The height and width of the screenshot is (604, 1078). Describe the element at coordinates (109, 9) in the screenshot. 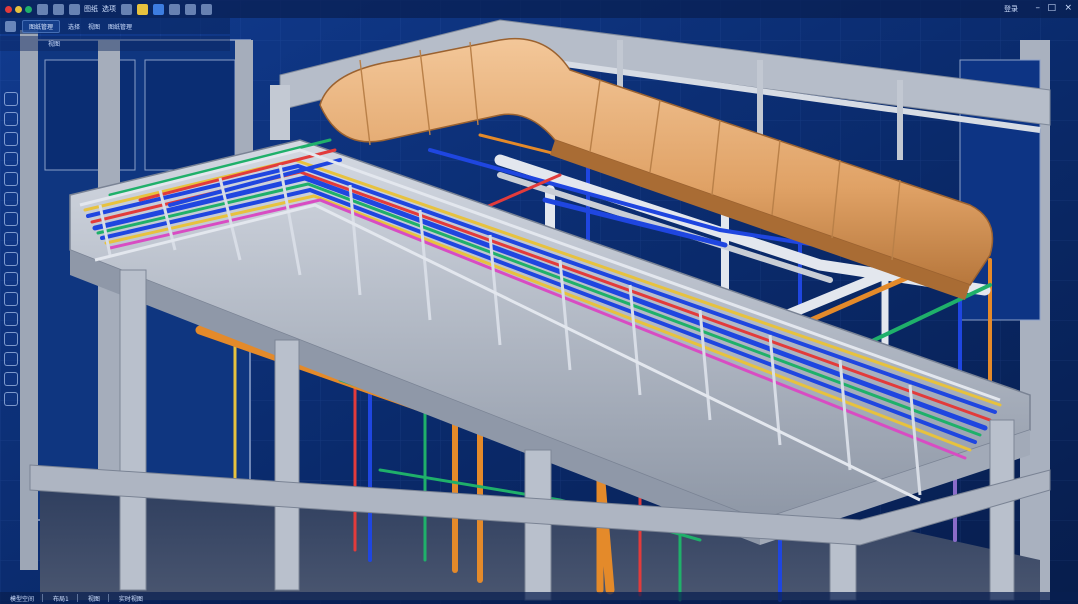

I see `menu-item-options: 选项` at that location.